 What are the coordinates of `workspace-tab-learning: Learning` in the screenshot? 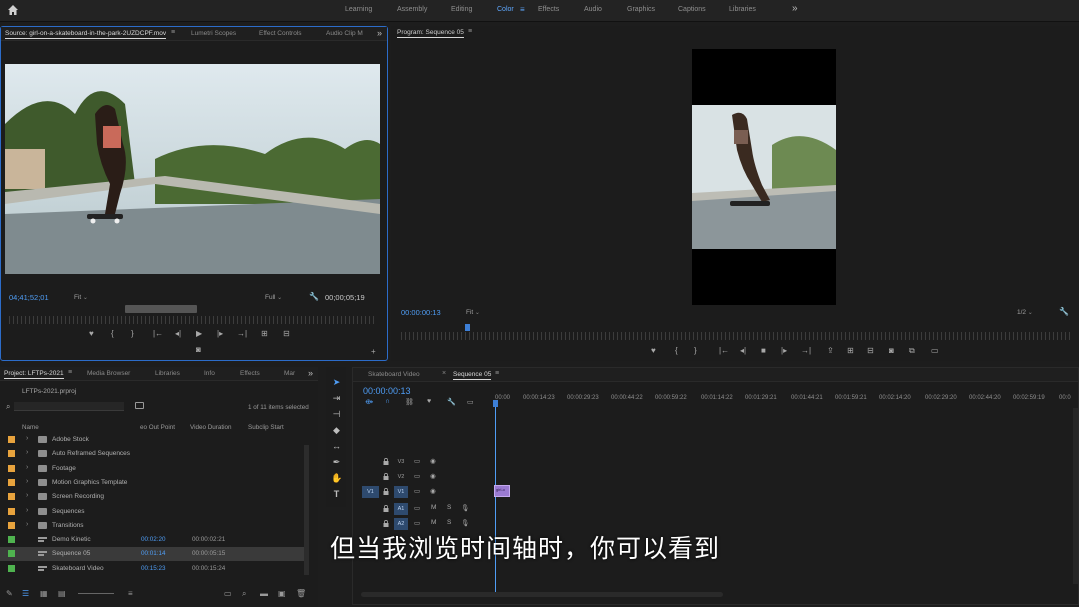 It's located at (358, 9).